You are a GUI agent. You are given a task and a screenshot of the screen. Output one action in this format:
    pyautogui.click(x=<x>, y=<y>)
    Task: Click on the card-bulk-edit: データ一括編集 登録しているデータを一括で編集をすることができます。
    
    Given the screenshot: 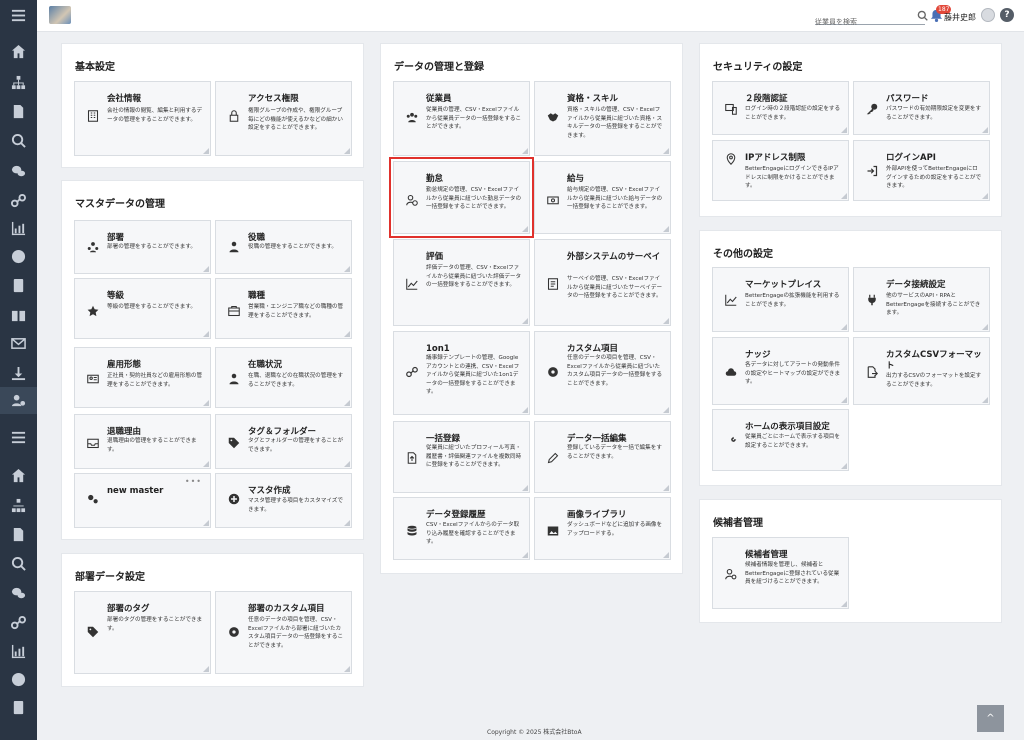 What is the action you would take?
    pyautogui.click(x=602, y=457)
    